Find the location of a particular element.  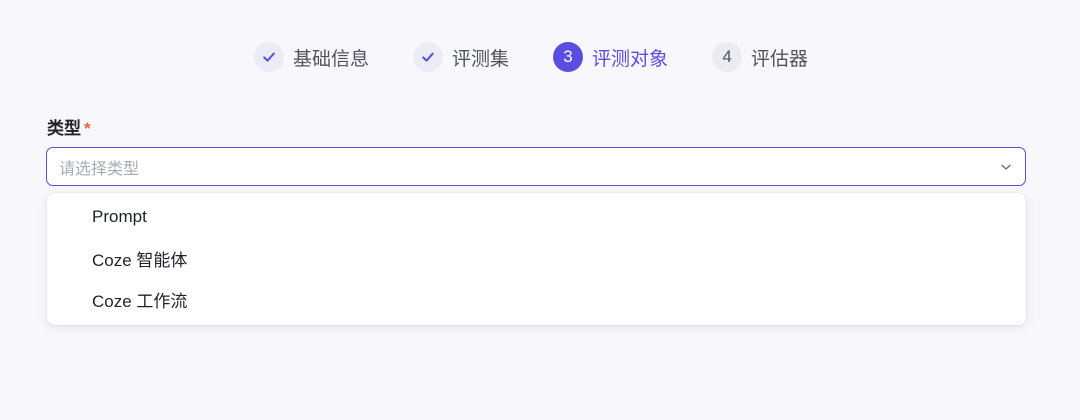

step-number: 3 is located at coordinates (568, 57).